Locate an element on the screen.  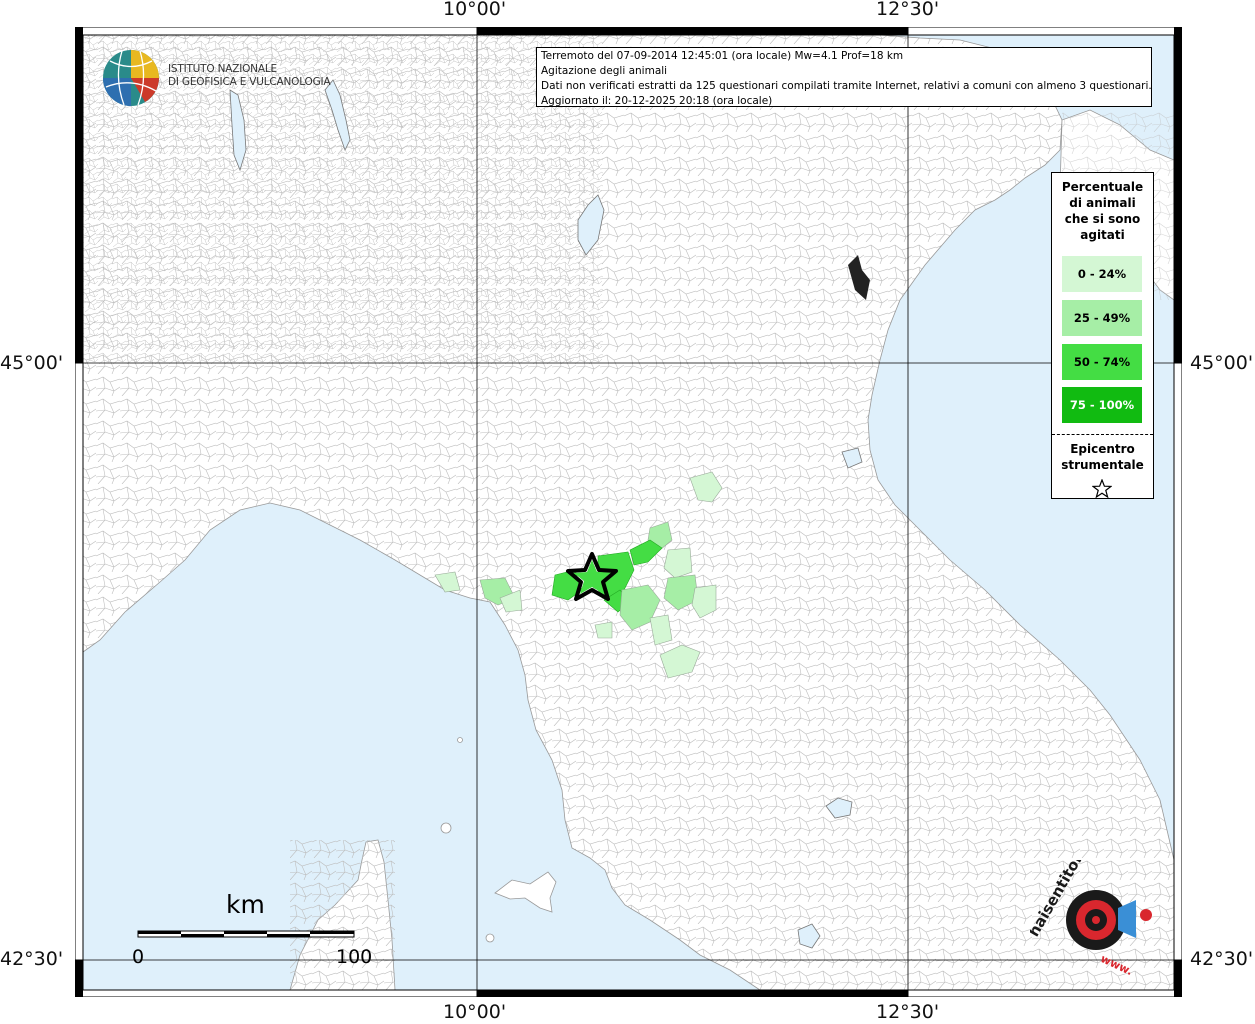
scale-bar: km 0 100 is located at coordinates (251, 930).